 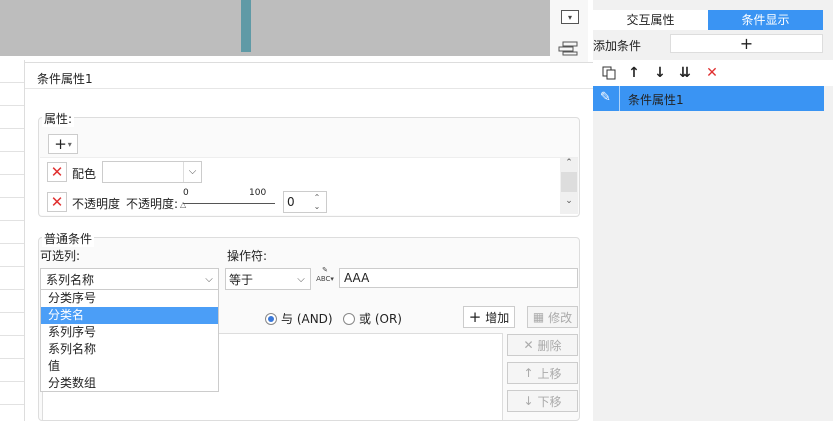 I want to click on delete-button: ✕ 删除, so click(x=542, y=345).